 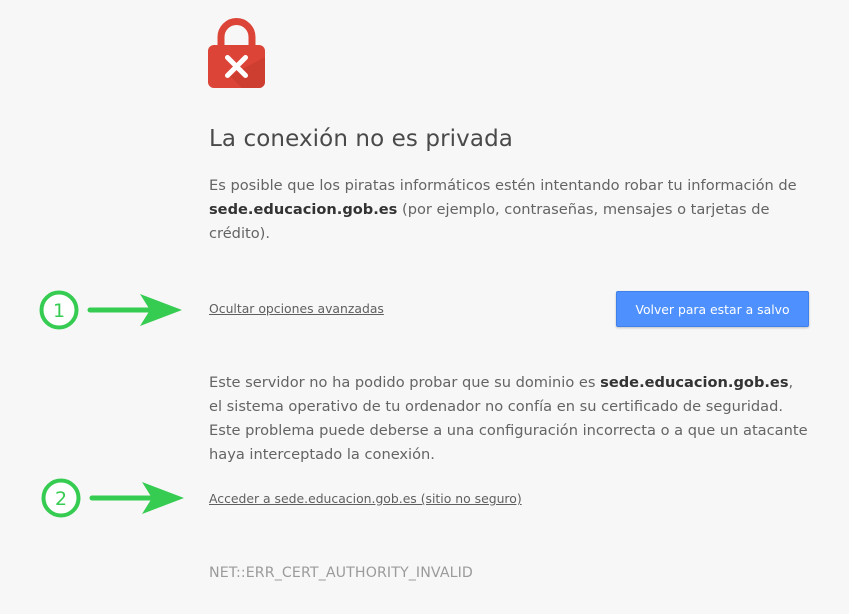 What do you see at coordinates (296, 308) in the screenshot?
I see `hide-advanced-link: Ocultar opciones avanzadas` at bounding box center [296, 308].